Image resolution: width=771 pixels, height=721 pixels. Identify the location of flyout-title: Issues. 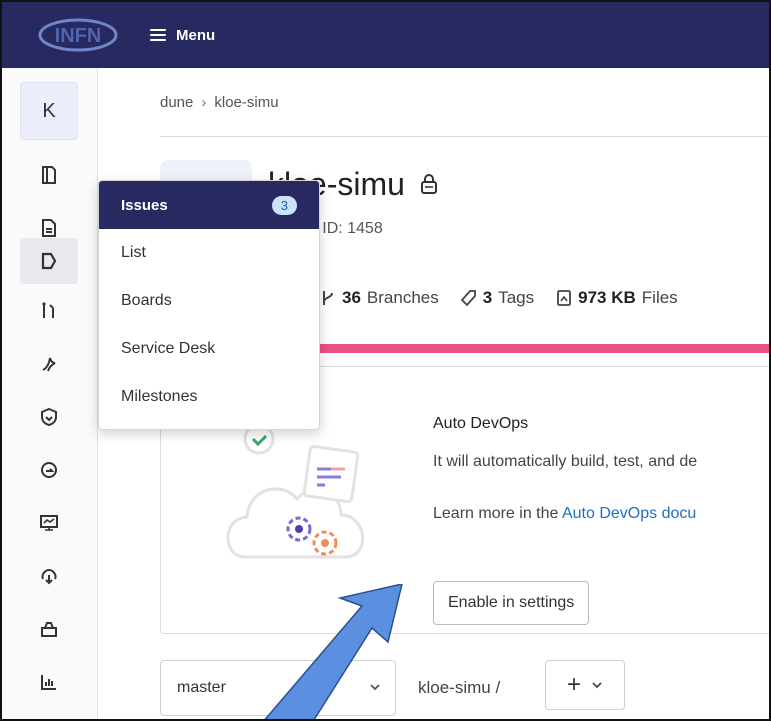
(144, 205).